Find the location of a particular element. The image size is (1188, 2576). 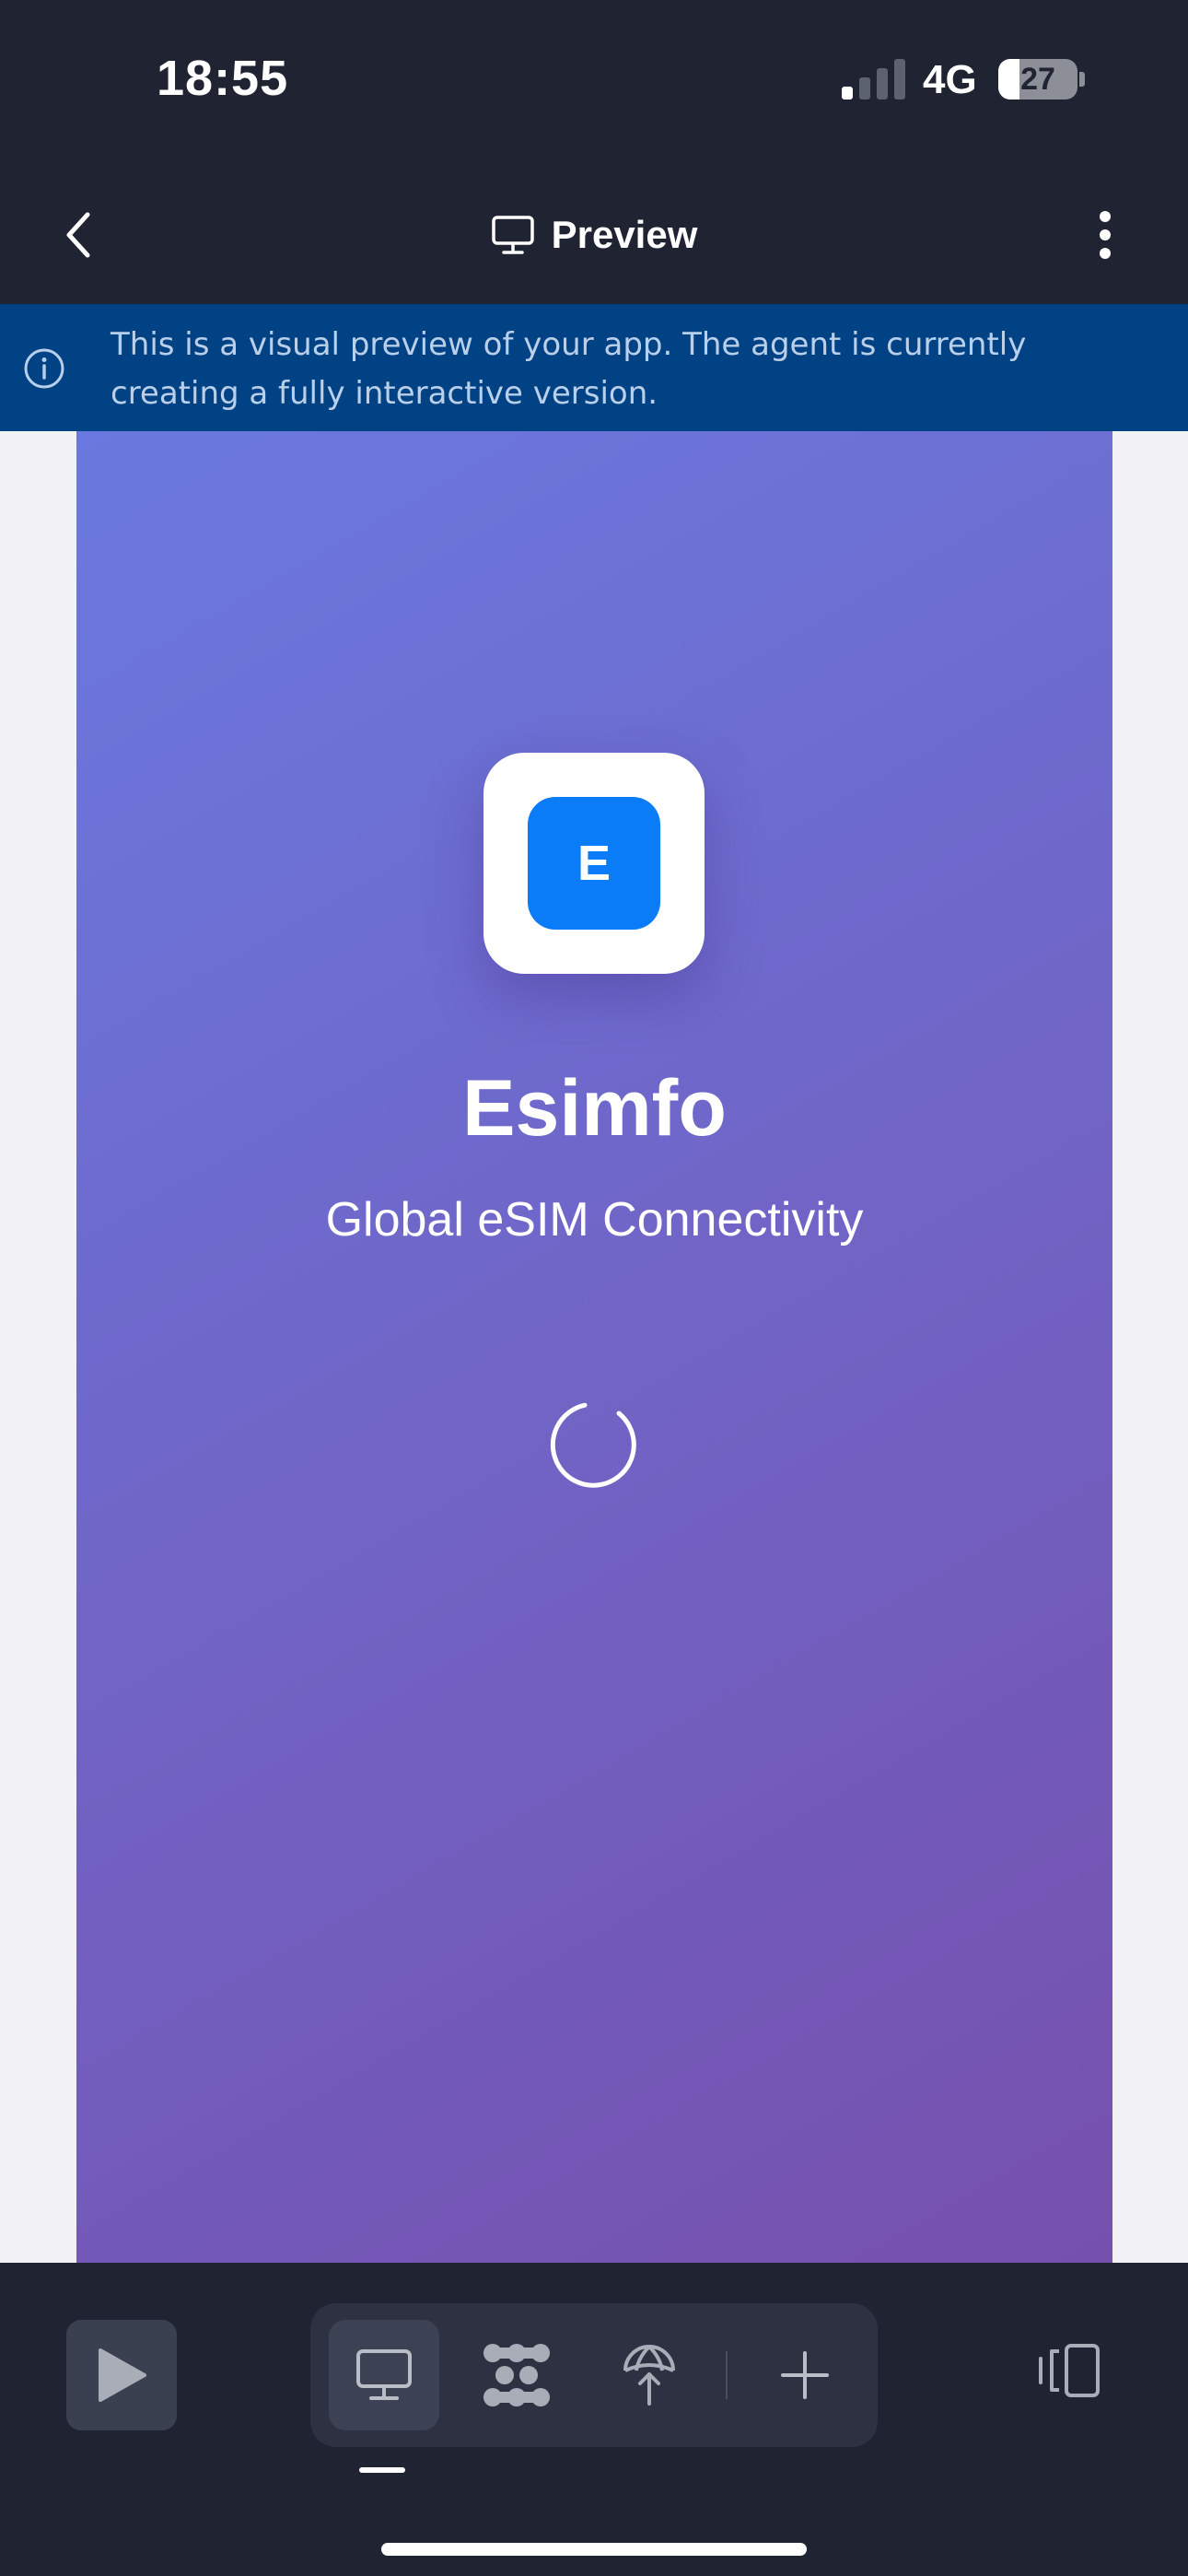

view-tabs is located at coordinates (594, 2375).